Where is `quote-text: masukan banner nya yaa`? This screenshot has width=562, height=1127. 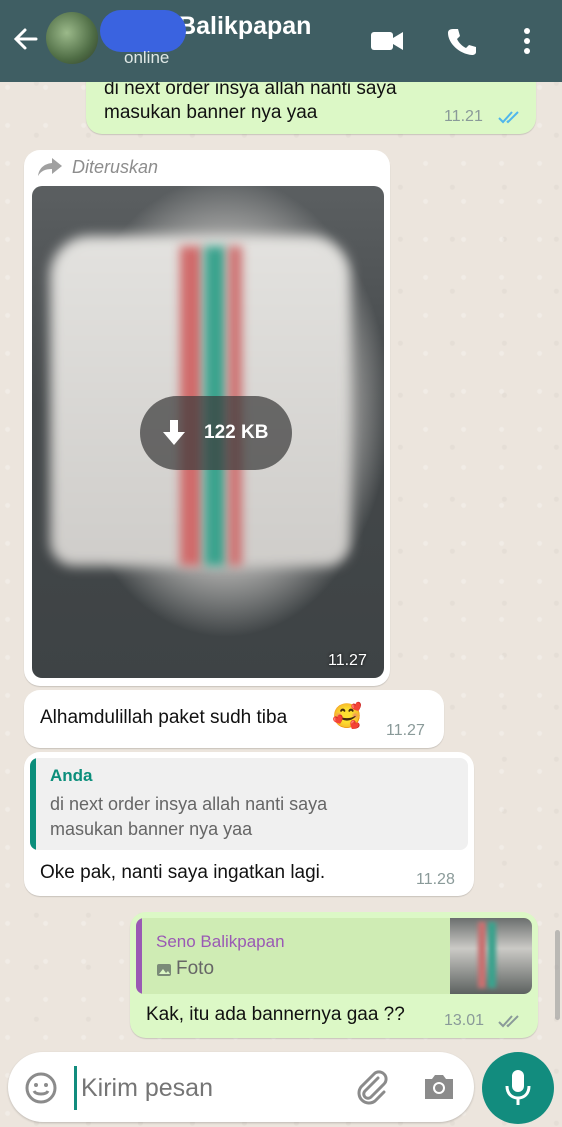 quote-text: masukan banner nya yaa is located at coordinates (151, 829).